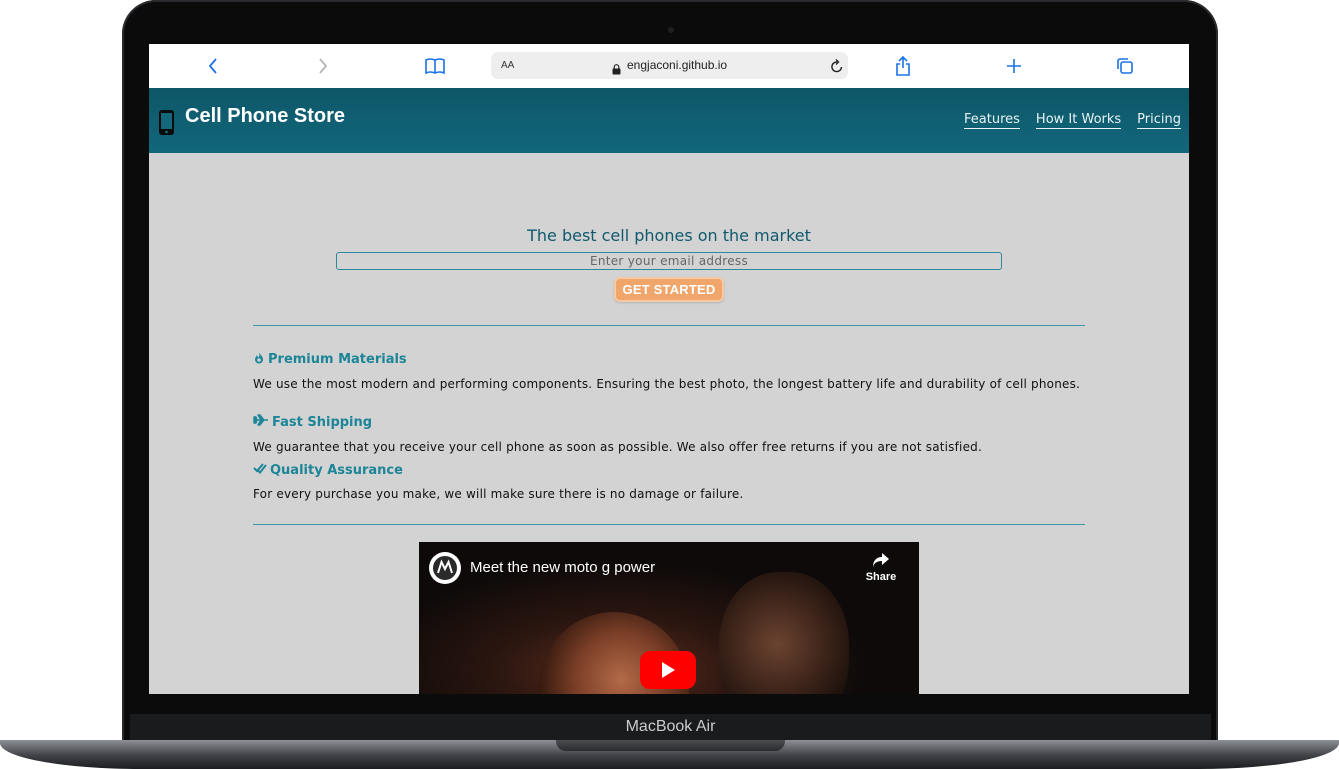 This screenshot has width=1339, height=769. Describe the element at coordinates (881, 567) in the screenshot. I see `video-share-button: Share` at that location.